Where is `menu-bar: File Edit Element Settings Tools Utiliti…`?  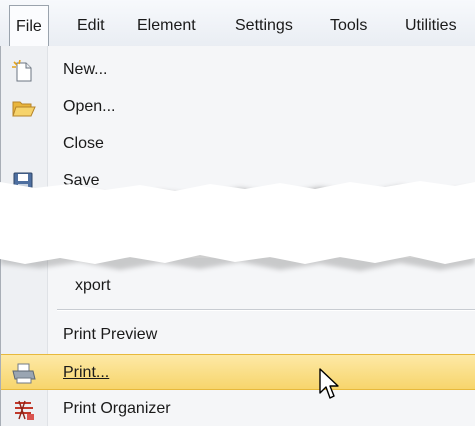
menu-bar: File Edit Element Settings Tools Utiliti… is located at coordinates (237, 24).